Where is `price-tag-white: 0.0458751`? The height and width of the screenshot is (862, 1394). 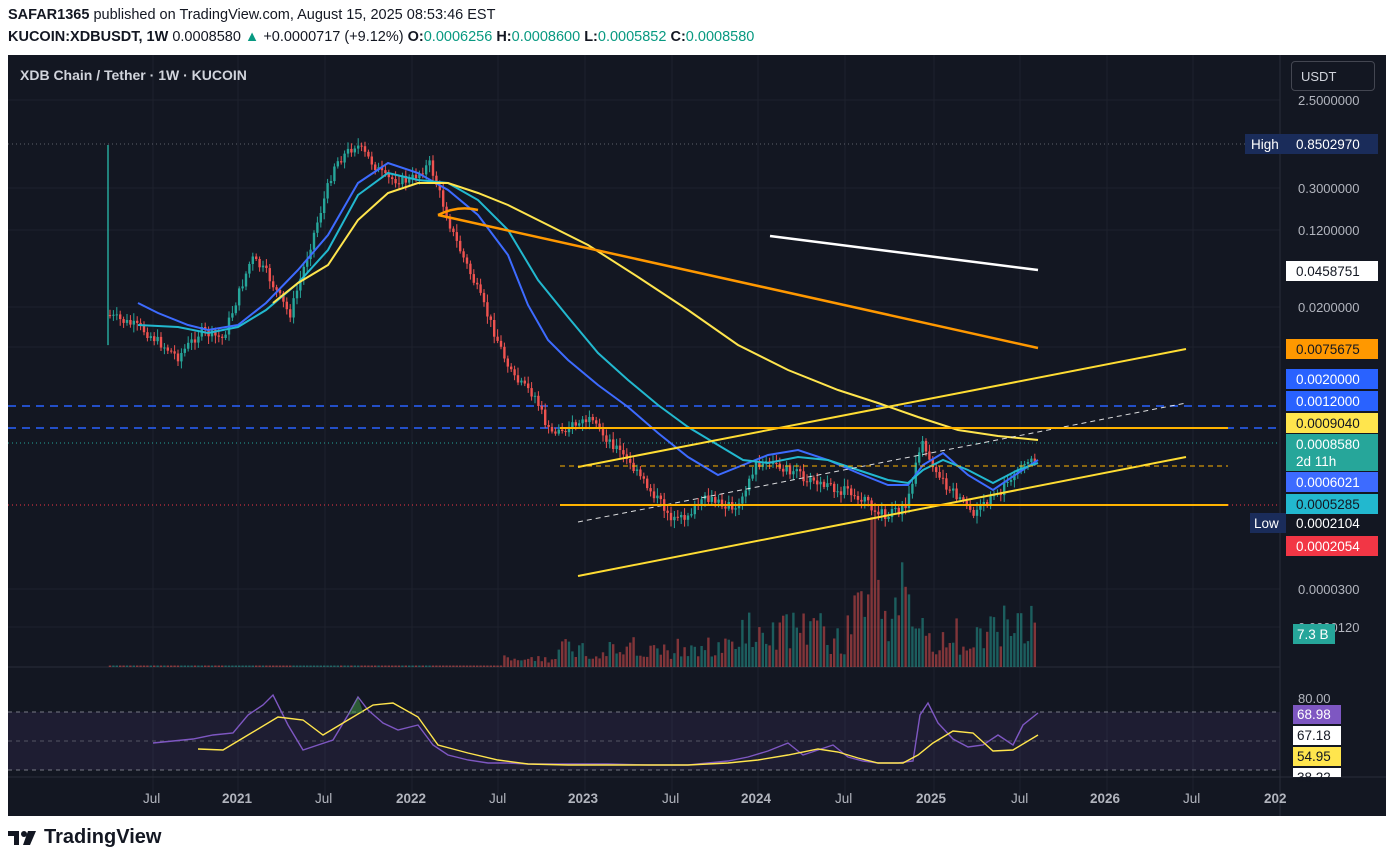 price-tag-white: 0.0458751 is located at coordinates (1328, 271).